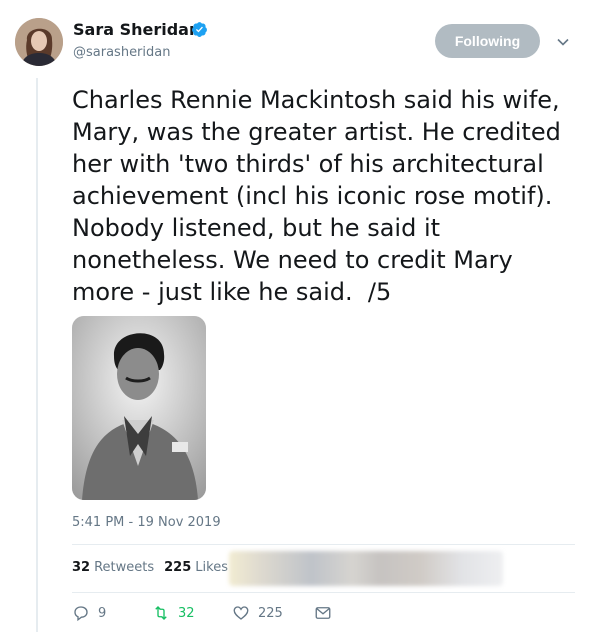  Describe the element at coordinates (563, 42) in the screenshot. I see `chevron-down-icon` at that location.